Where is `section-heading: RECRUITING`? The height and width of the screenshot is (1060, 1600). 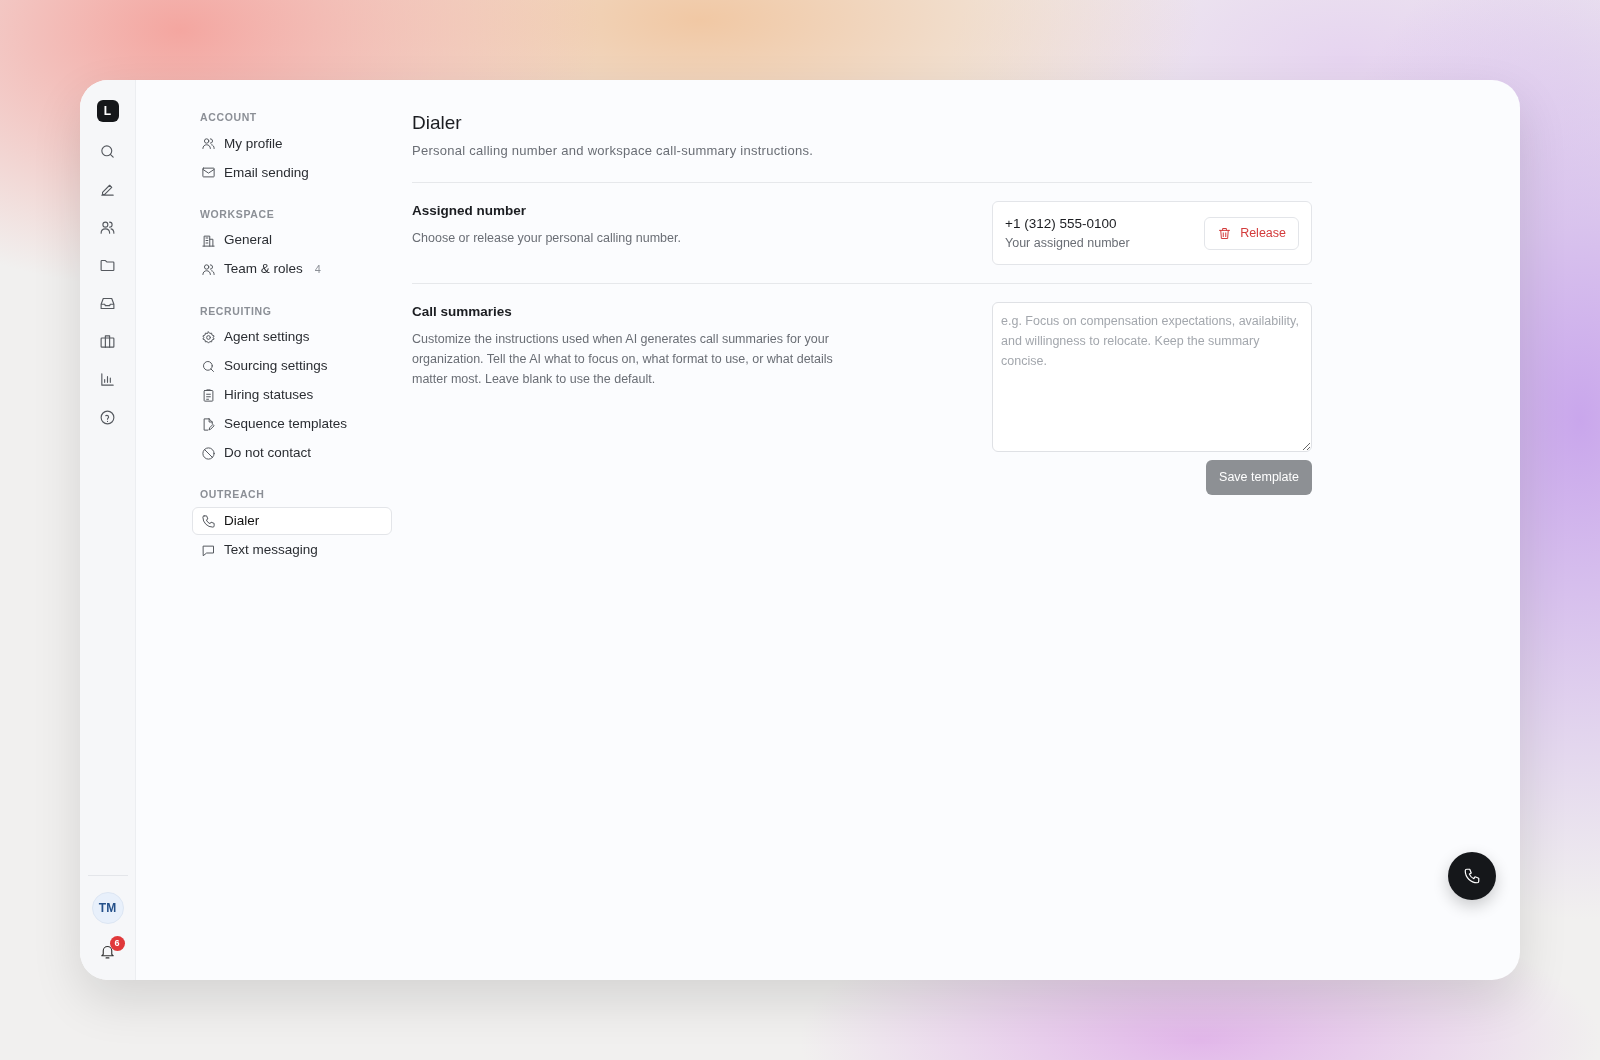
section-heading: RECRUITING is located at coordinates (236, 311).